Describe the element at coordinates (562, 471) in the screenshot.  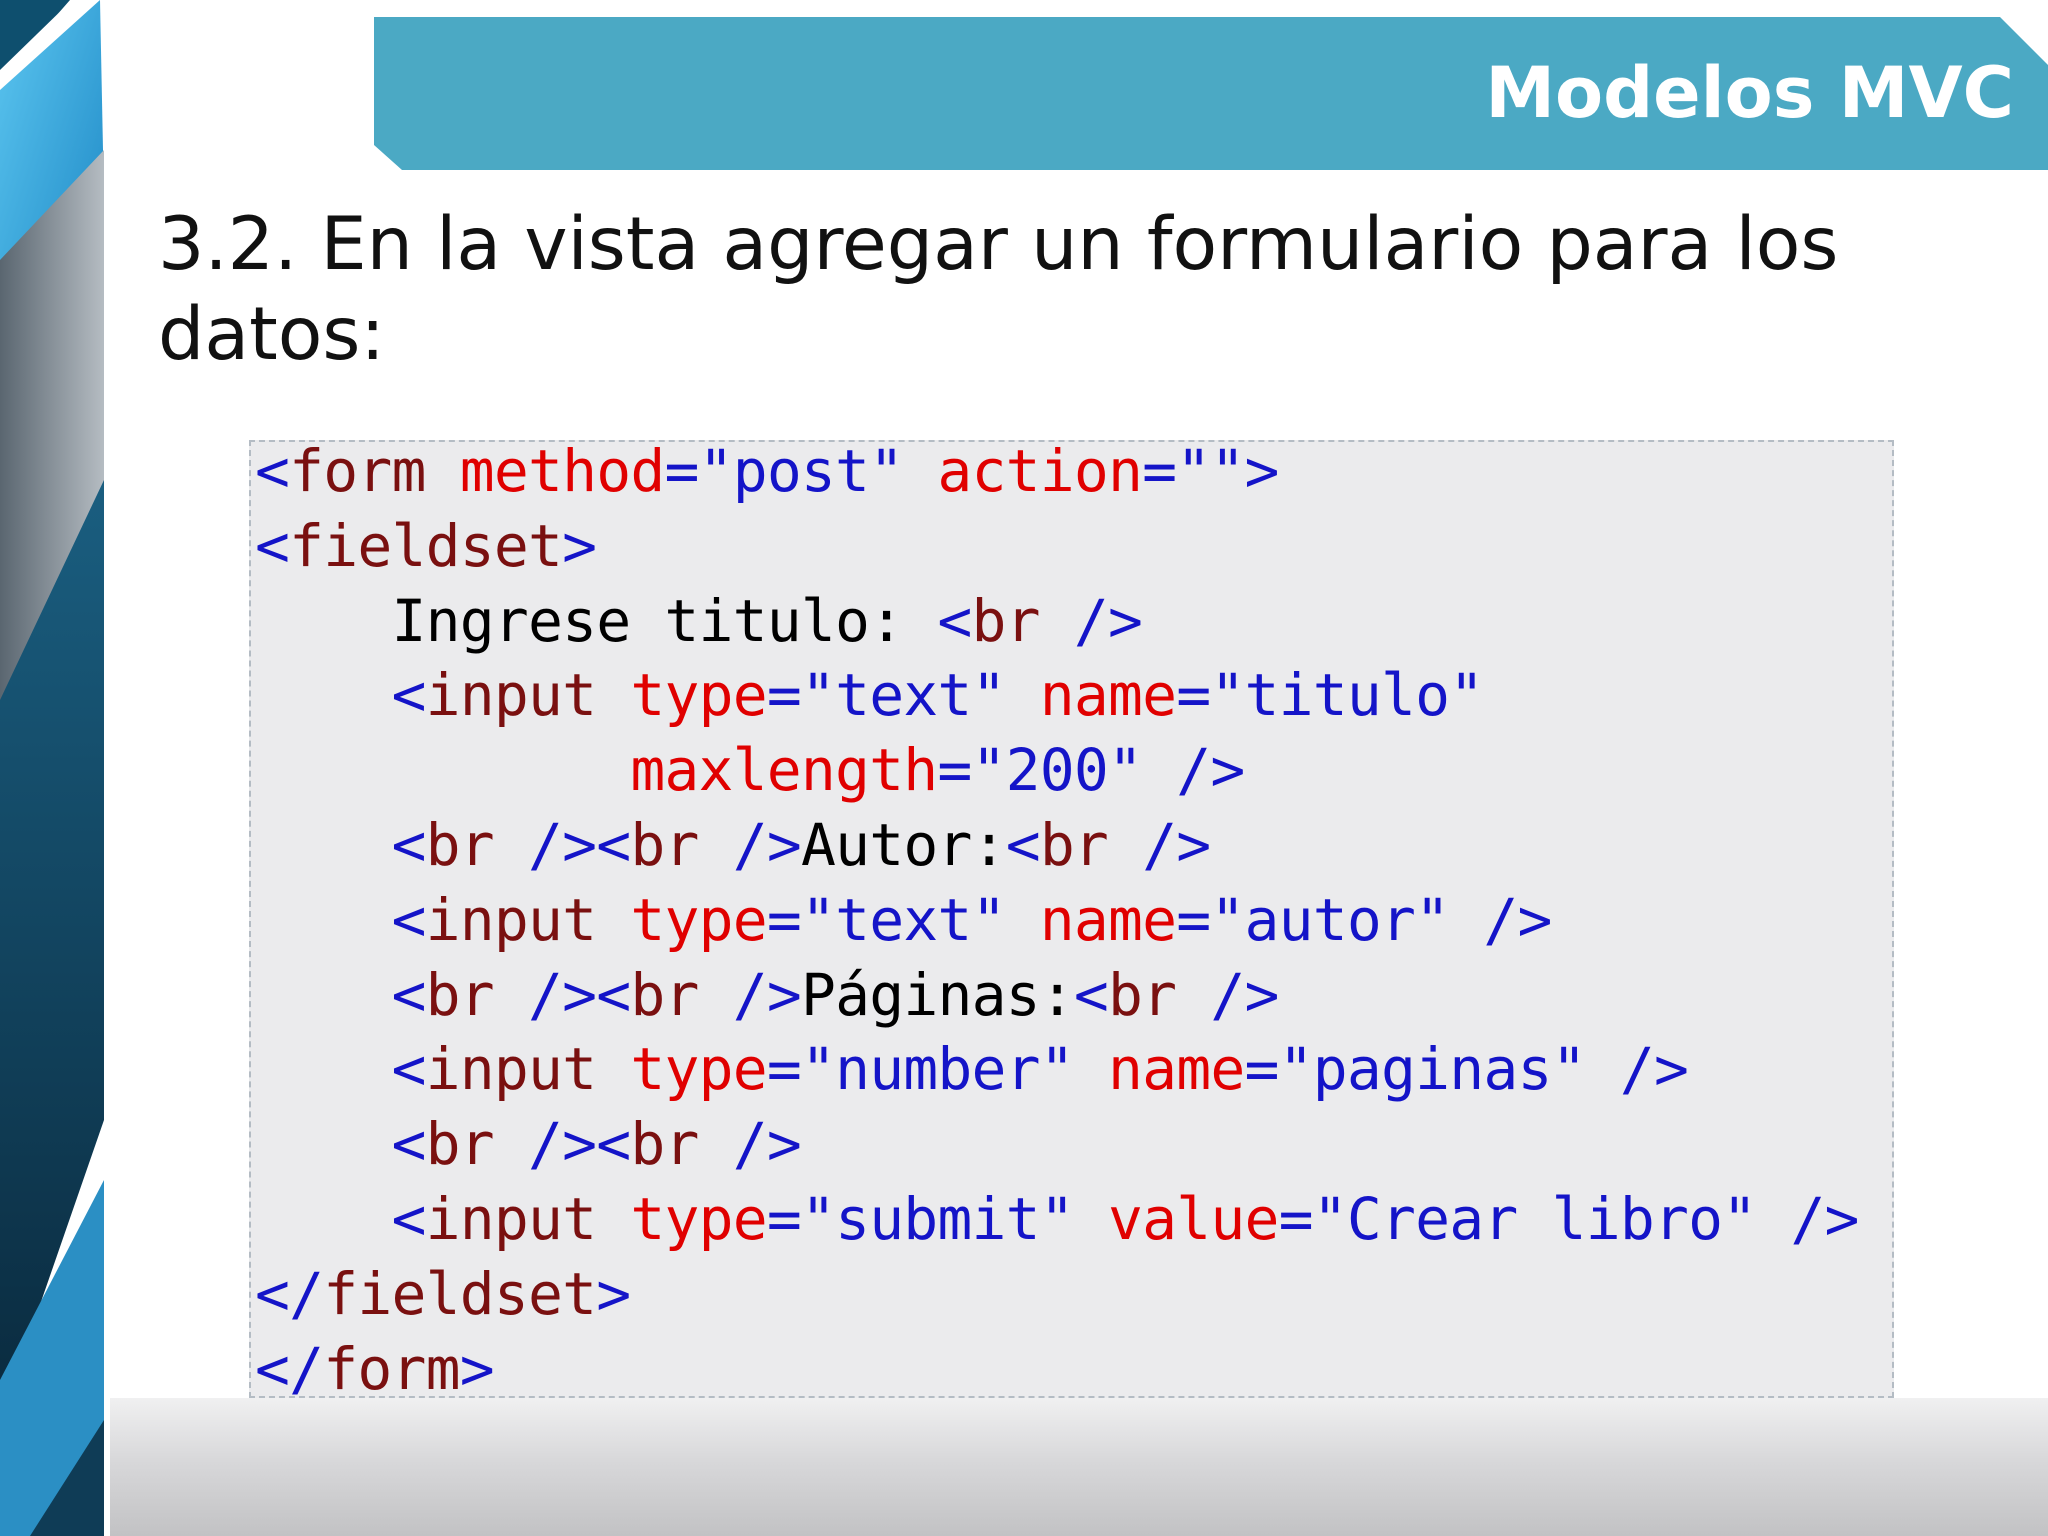
I see `code-token: method` at that location.